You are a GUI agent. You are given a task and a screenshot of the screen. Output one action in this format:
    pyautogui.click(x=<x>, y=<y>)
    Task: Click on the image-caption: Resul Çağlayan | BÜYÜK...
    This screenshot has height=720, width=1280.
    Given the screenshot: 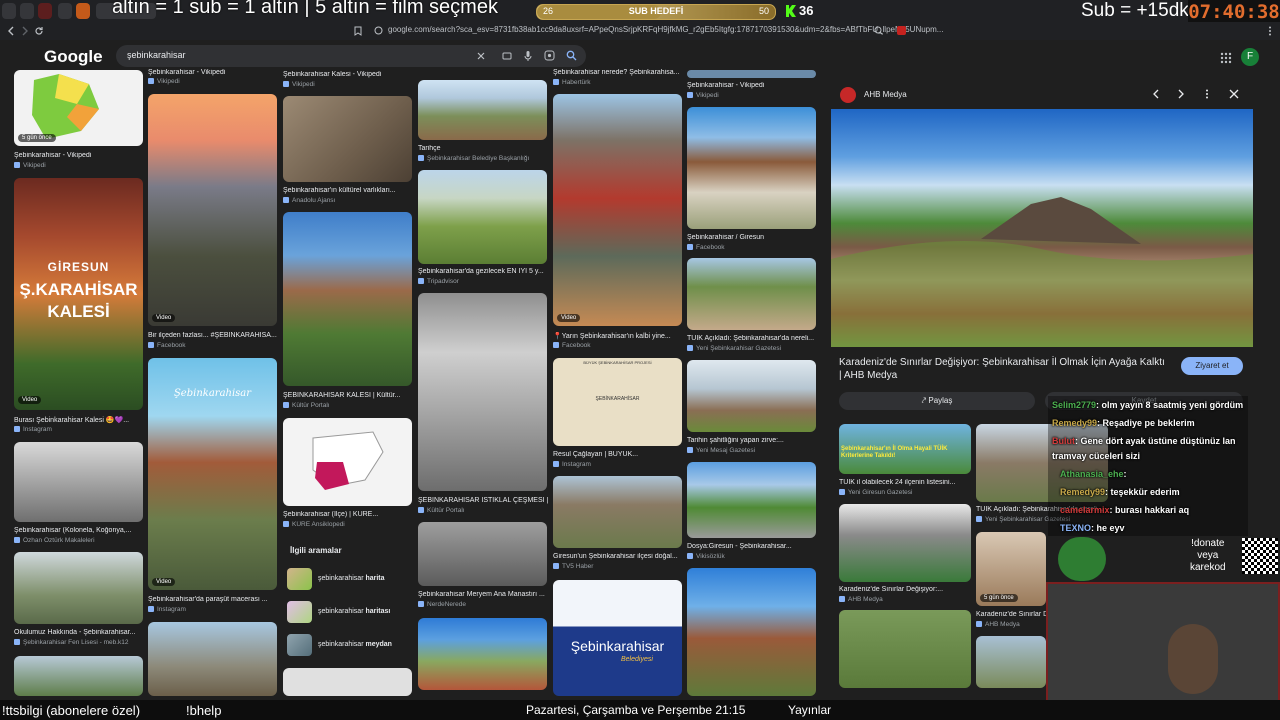 What is the action you would take?
    pyautogui.click(x=618, y=454)
    